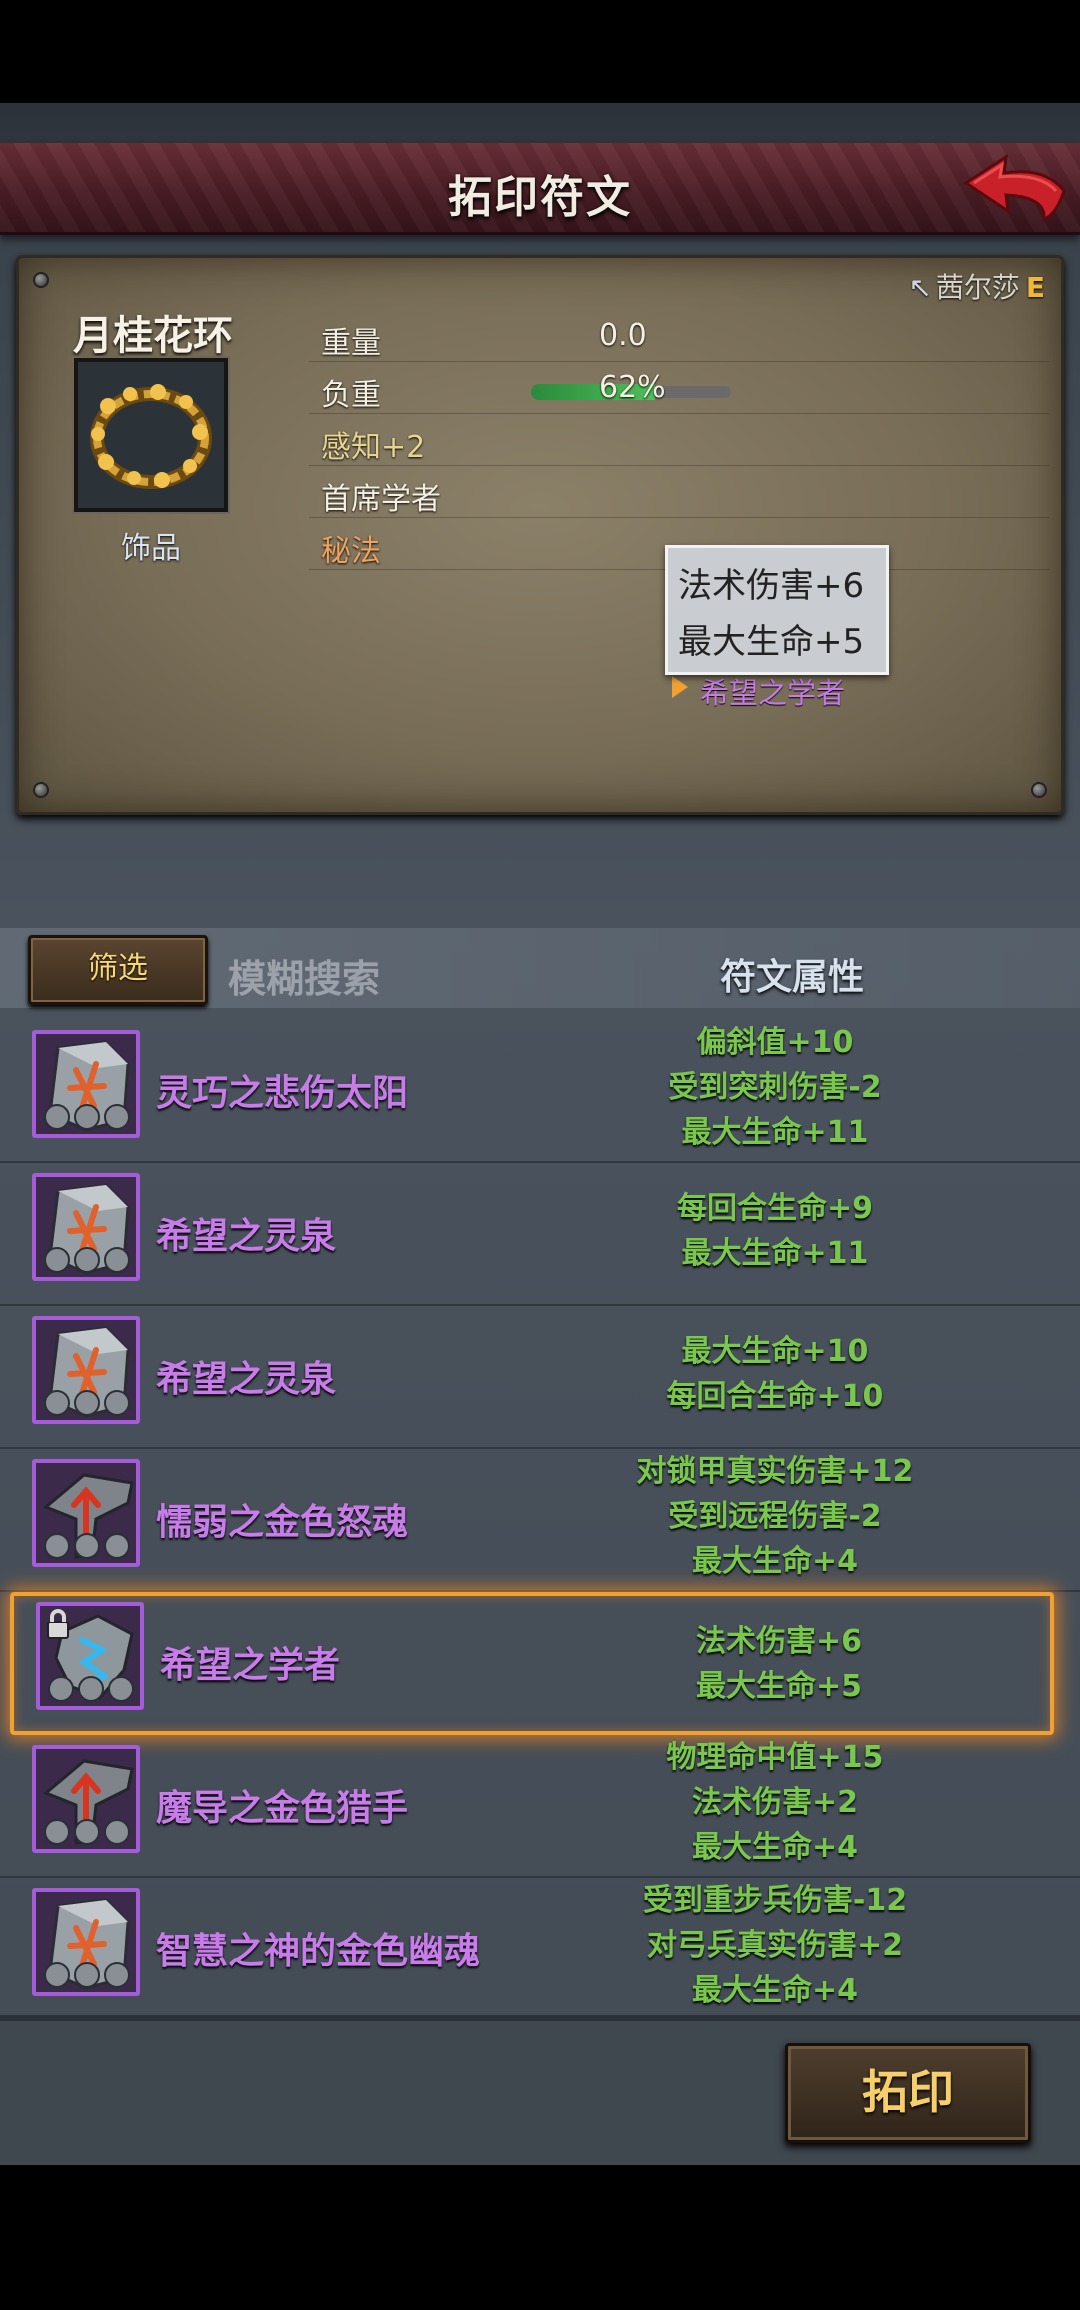 The height and width of the screenshot is (2310, 1080). Describe the element at coordinates (540, 51) in the screenshot. I see `status-bar-area` at that location.